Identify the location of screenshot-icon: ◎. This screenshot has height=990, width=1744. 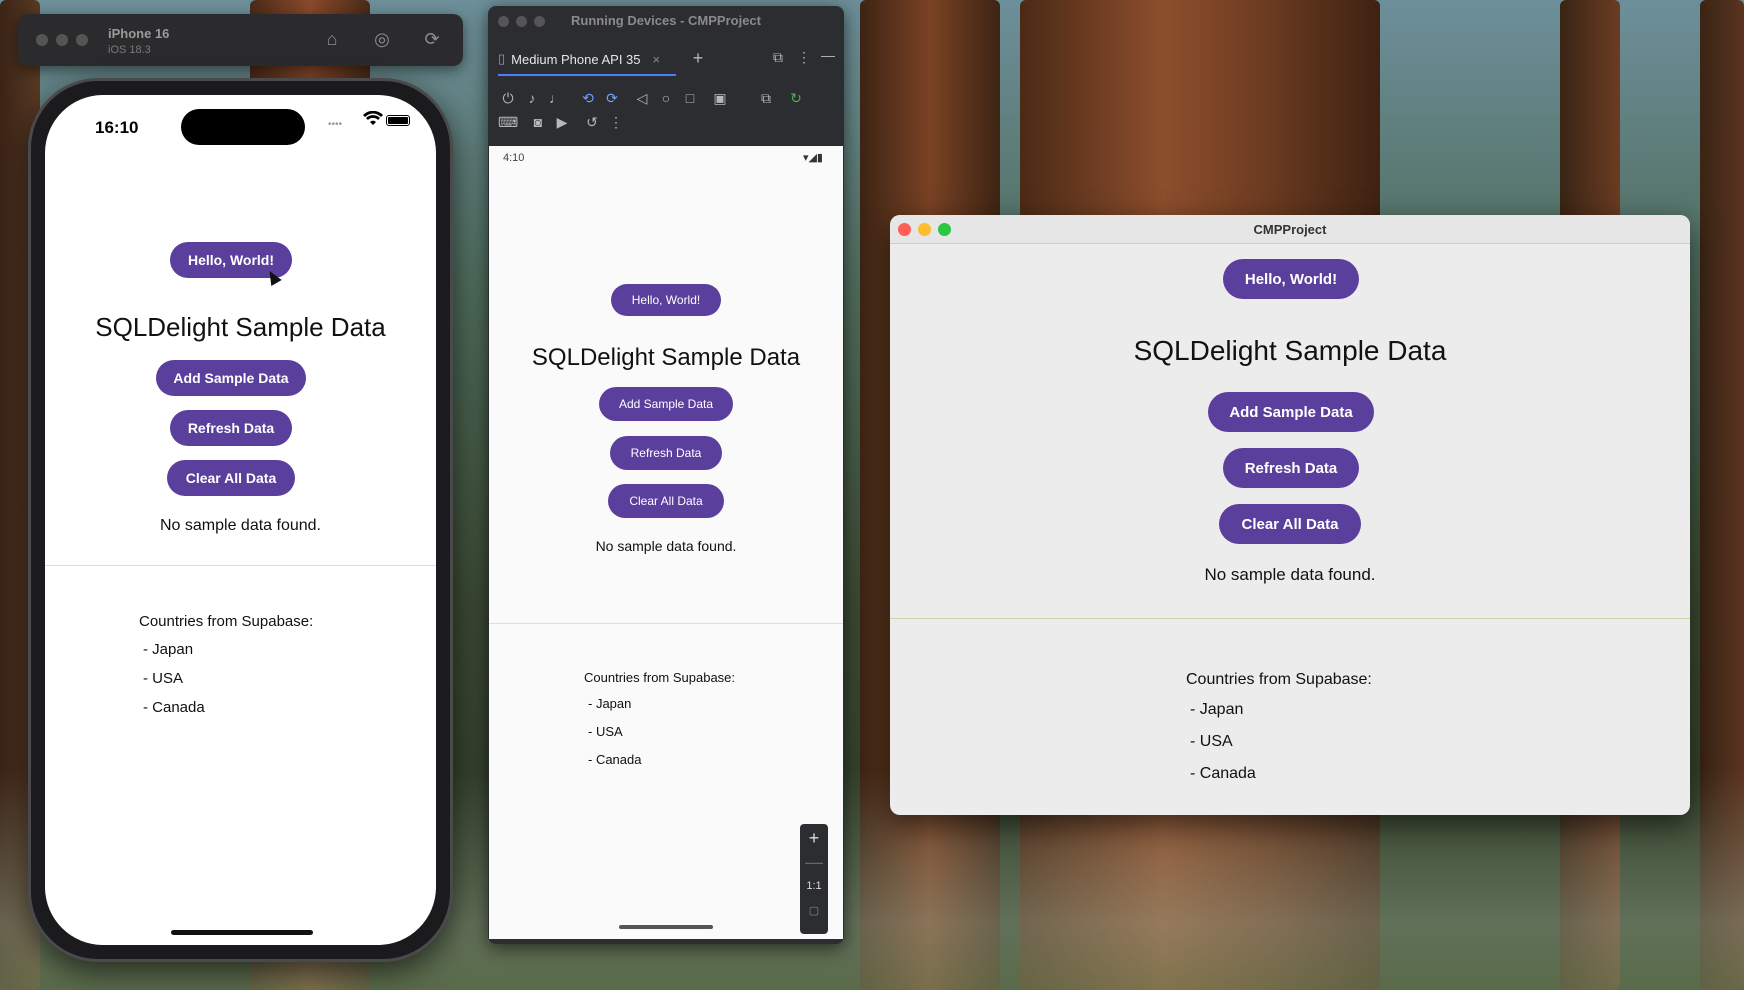
(382, 39).